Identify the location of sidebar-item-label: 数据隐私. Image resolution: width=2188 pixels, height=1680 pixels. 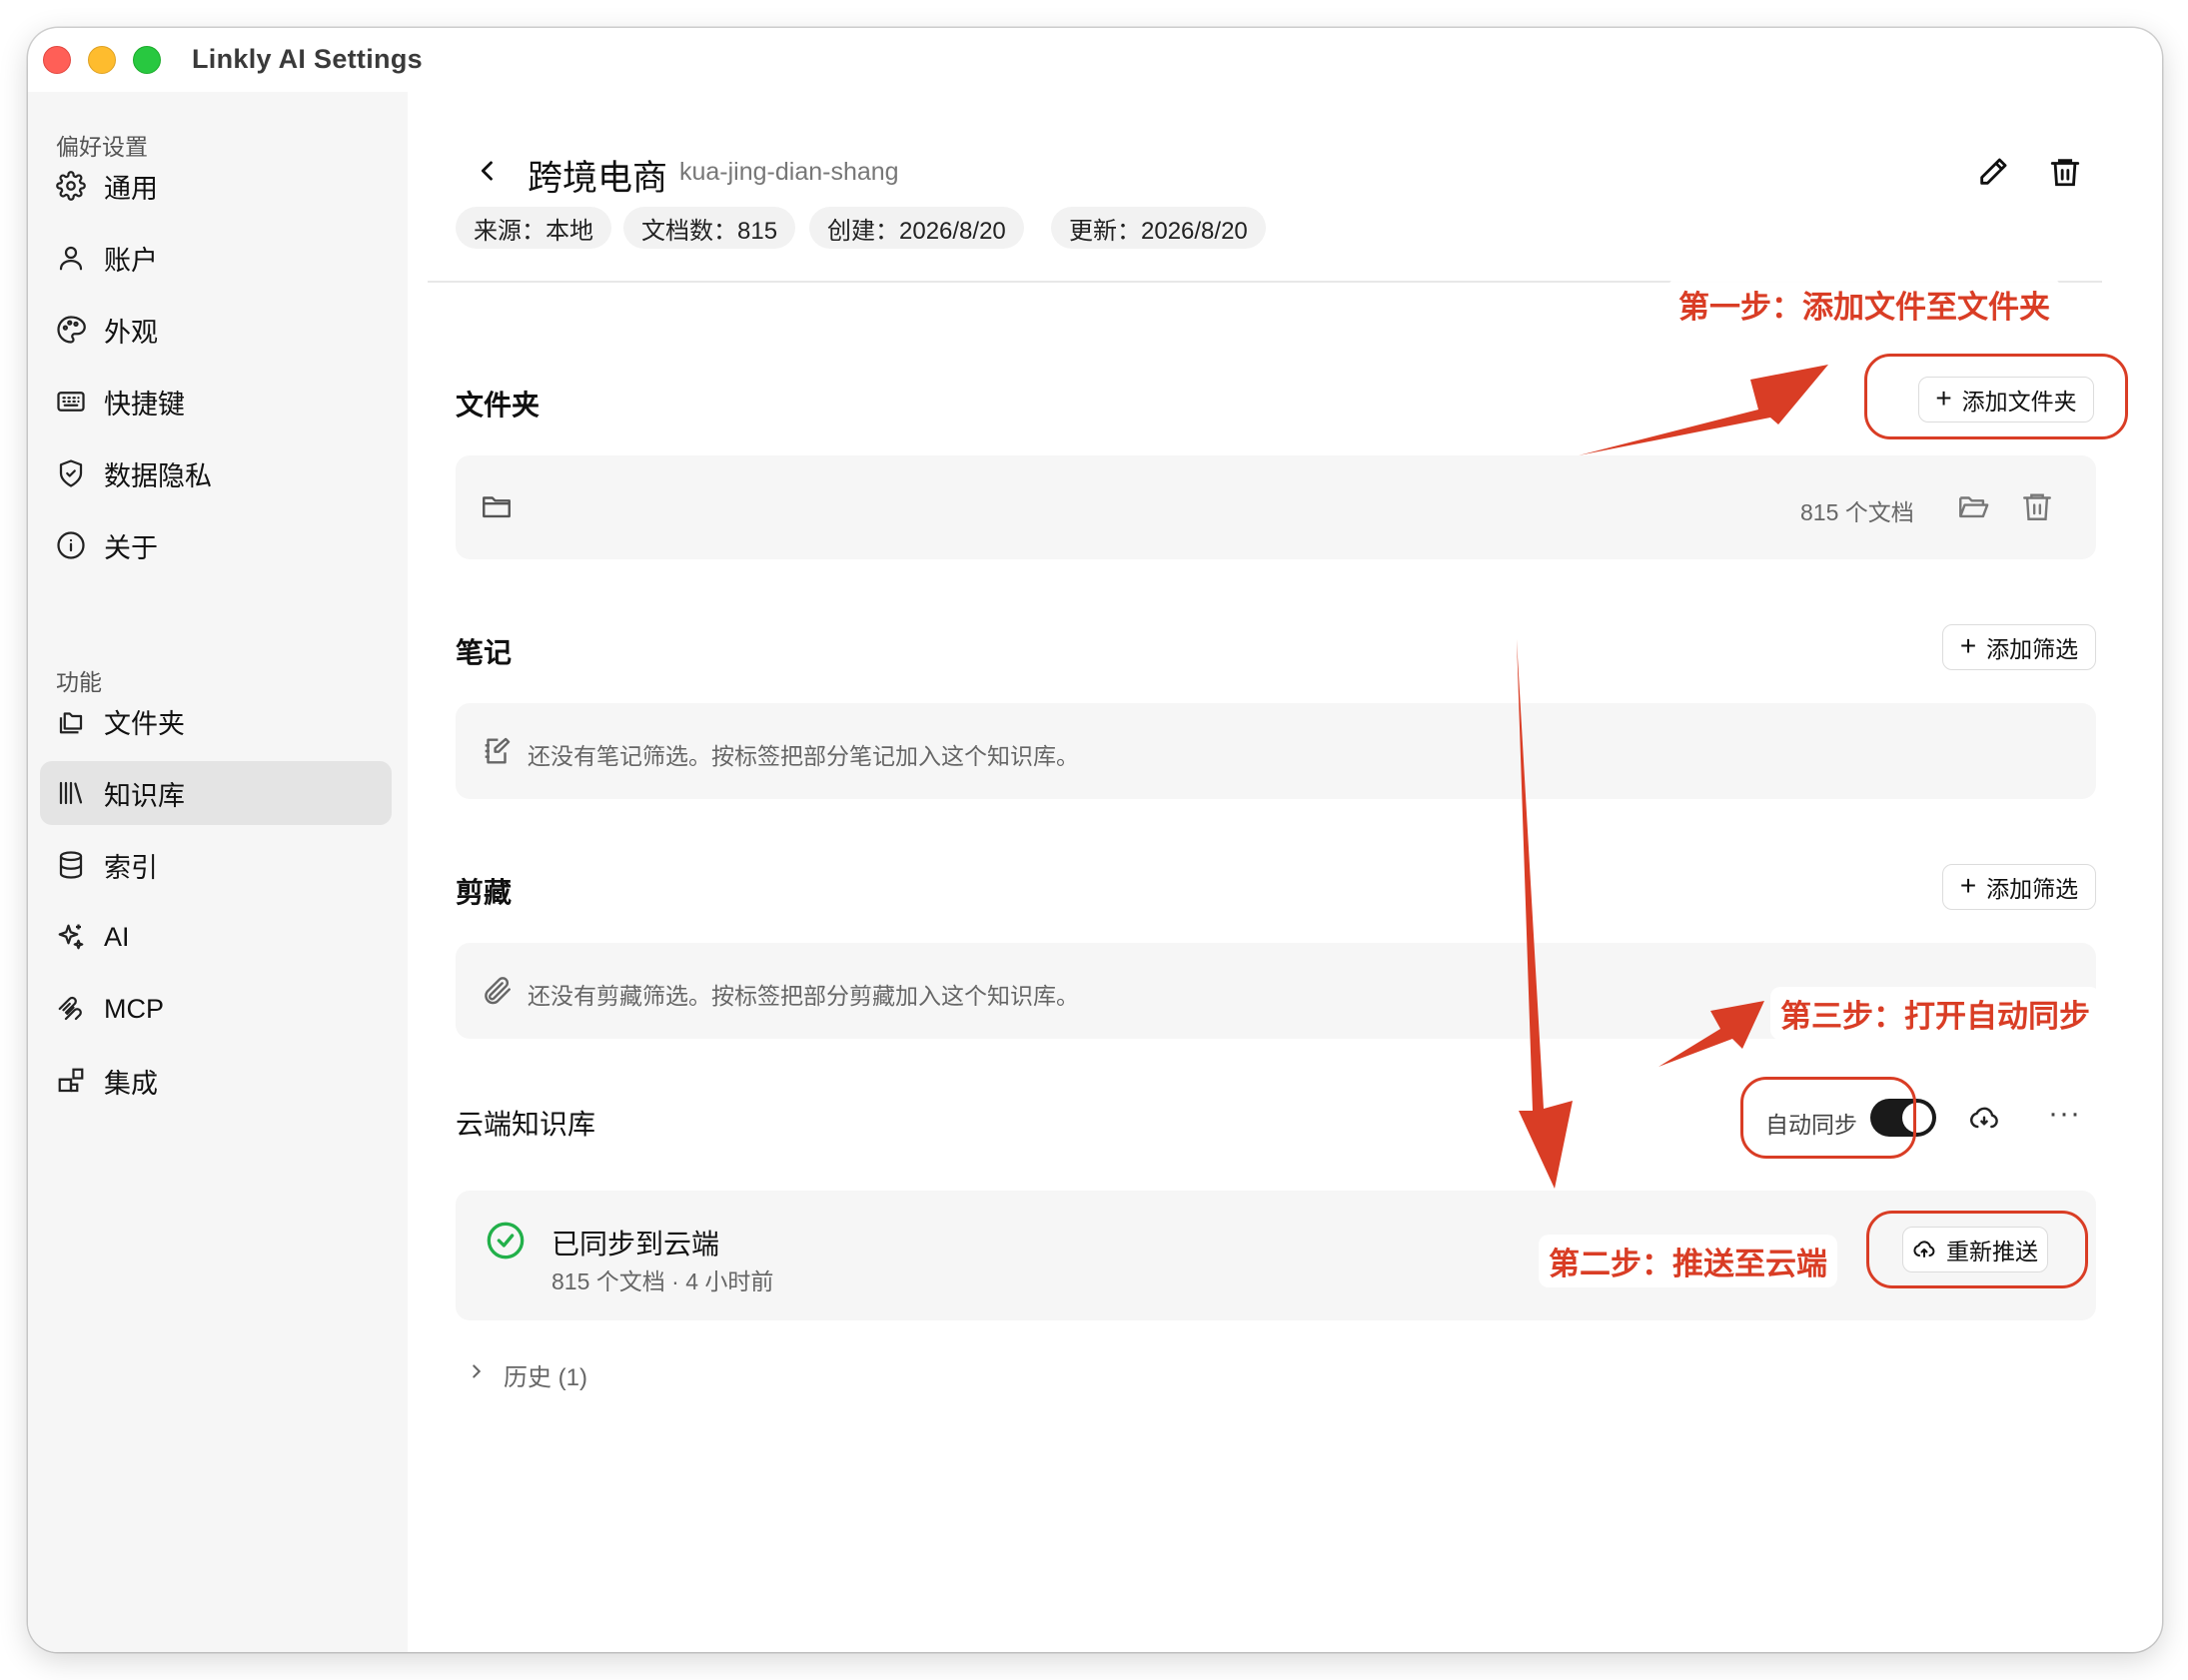
(158, 475).